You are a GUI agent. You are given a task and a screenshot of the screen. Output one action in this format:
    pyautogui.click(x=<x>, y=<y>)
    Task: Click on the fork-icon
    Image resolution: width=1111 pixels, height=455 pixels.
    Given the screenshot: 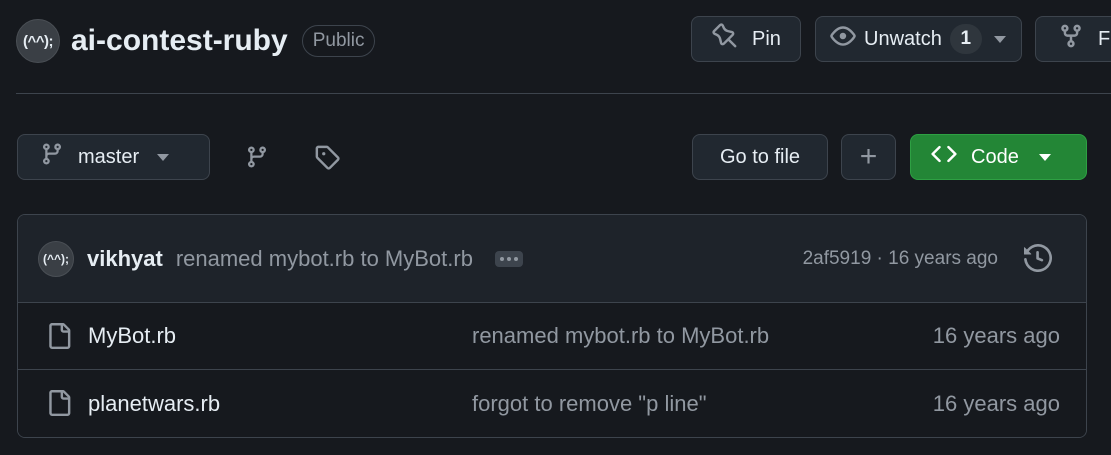 What is the action you would take?
    pyautogui.click(x=1071, y=39)
    